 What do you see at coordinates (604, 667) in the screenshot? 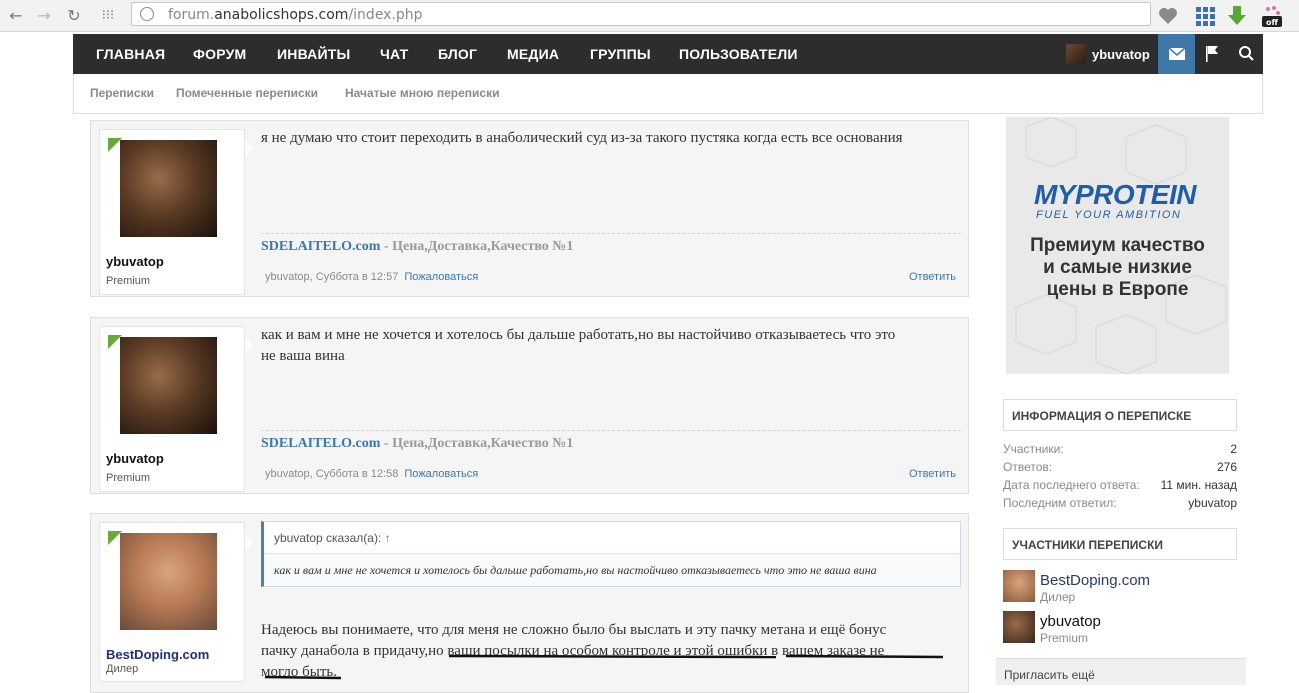
I see `underline-annotation` at bounding box center [604, 667].